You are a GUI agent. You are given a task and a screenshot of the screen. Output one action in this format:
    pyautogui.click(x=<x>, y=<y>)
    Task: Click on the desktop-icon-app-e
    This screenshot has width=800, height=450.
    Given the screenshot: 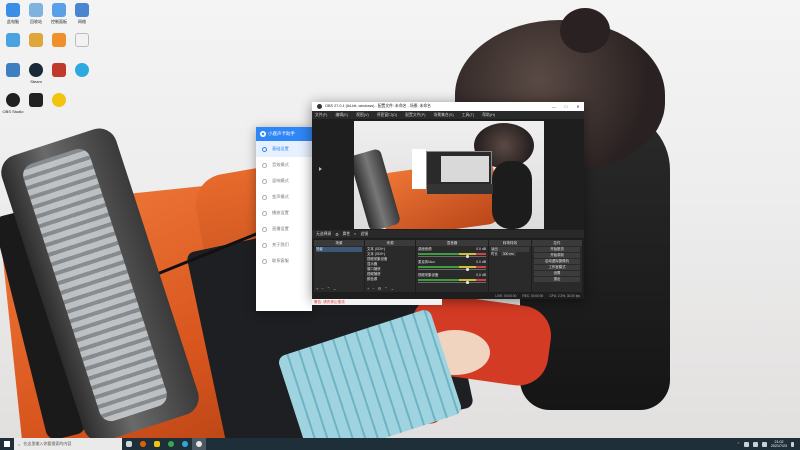 What is the action you would take?
    pyautogui.click(x=82, y=70)
    